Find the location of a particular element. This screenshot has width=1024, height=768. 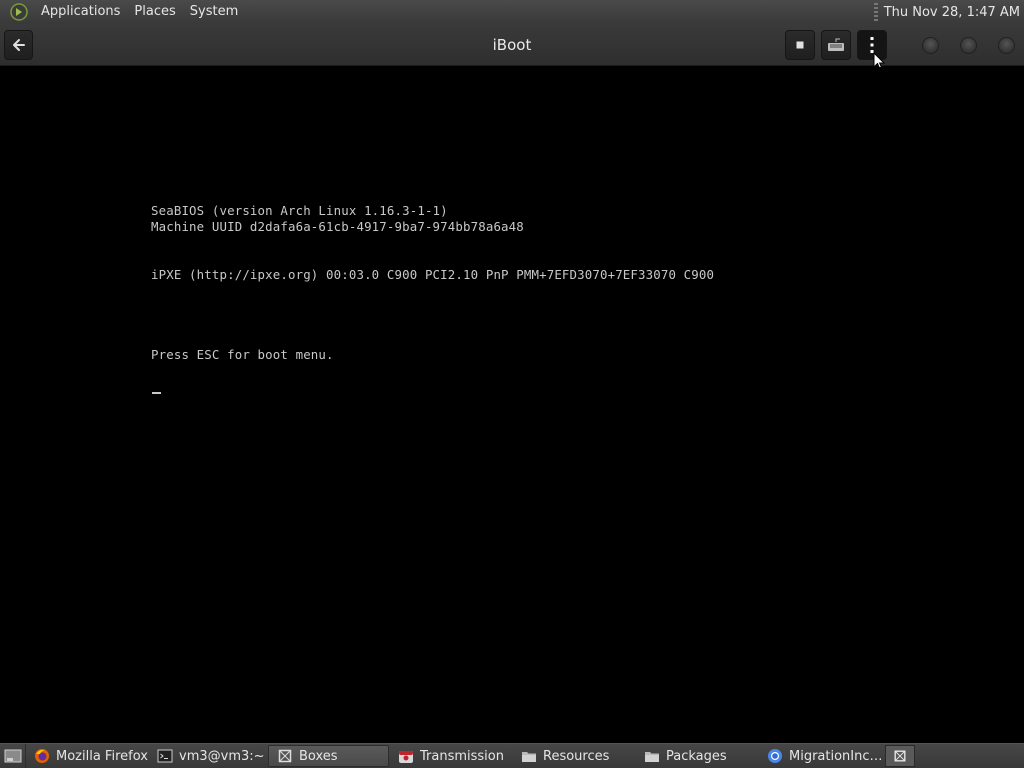

applications-menu: Applications is located at coordinates (80, 12).